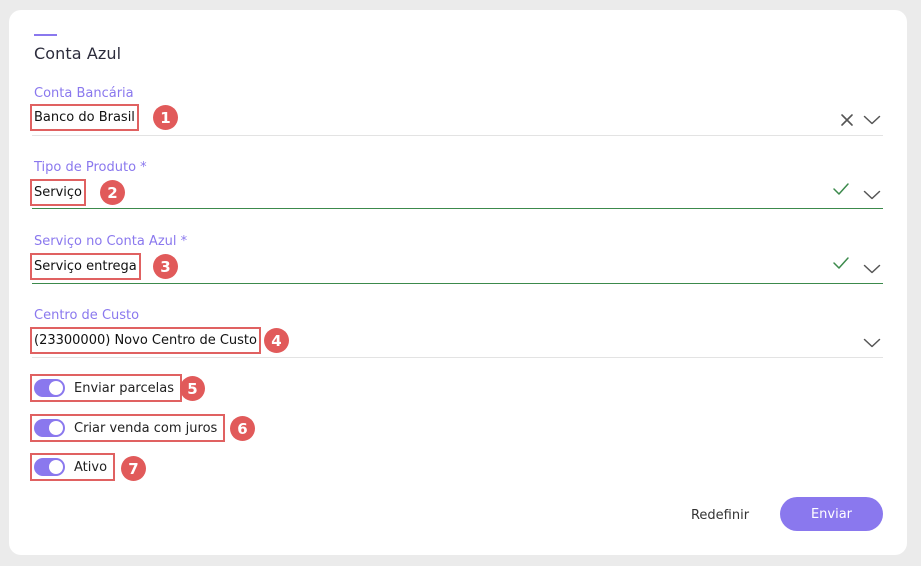  What do you see at coordinates (58, 192) in the screenshot?
I see `tipo-de-produto-select: Serviço` at bounding box center [58, 192].